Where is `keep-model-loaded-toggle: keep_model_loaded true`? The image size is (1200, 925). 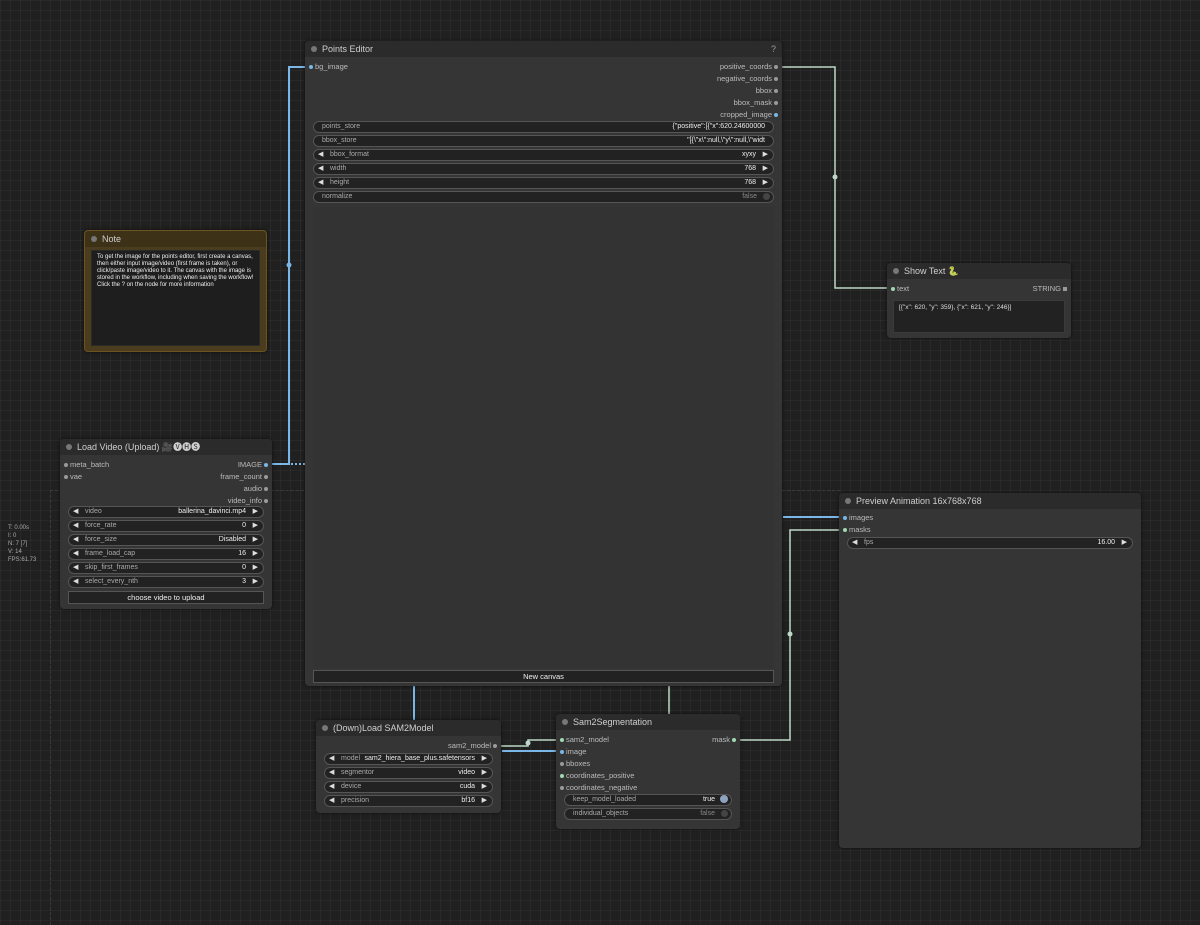 keep-model-loaded-toggle: keep_model_loaded true is located at coordinates (648, 800).